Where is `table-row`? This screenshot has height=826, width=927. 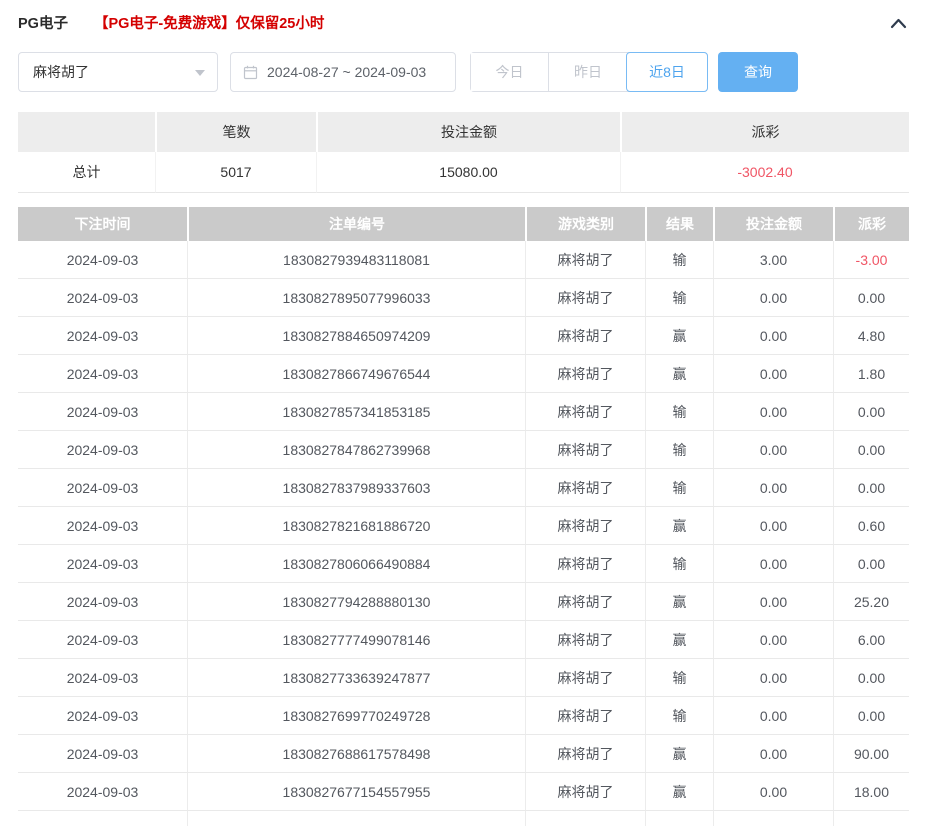 table-row is located at coordinates (463, 818).